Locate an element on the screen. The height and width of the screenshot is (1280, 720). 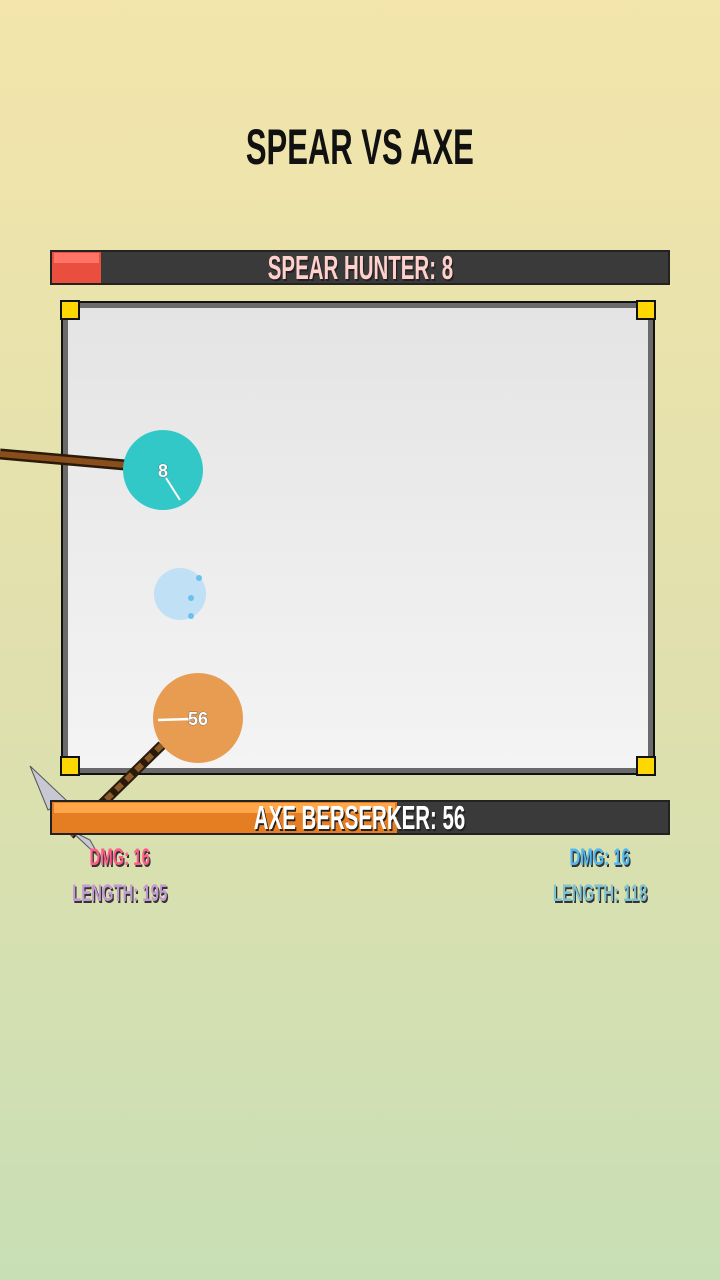
axe-dmg-stat: DMG: 16 is located at coordinates (600, 857).